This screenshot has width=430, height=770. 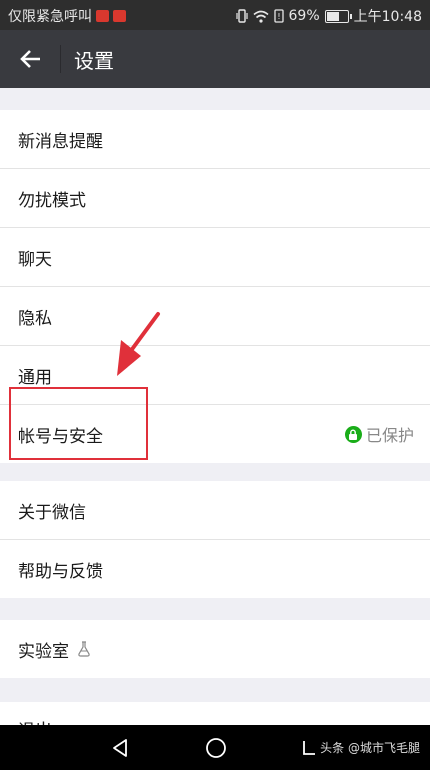 I want to click on setting-label: 通用, so click(x=35, y=377).